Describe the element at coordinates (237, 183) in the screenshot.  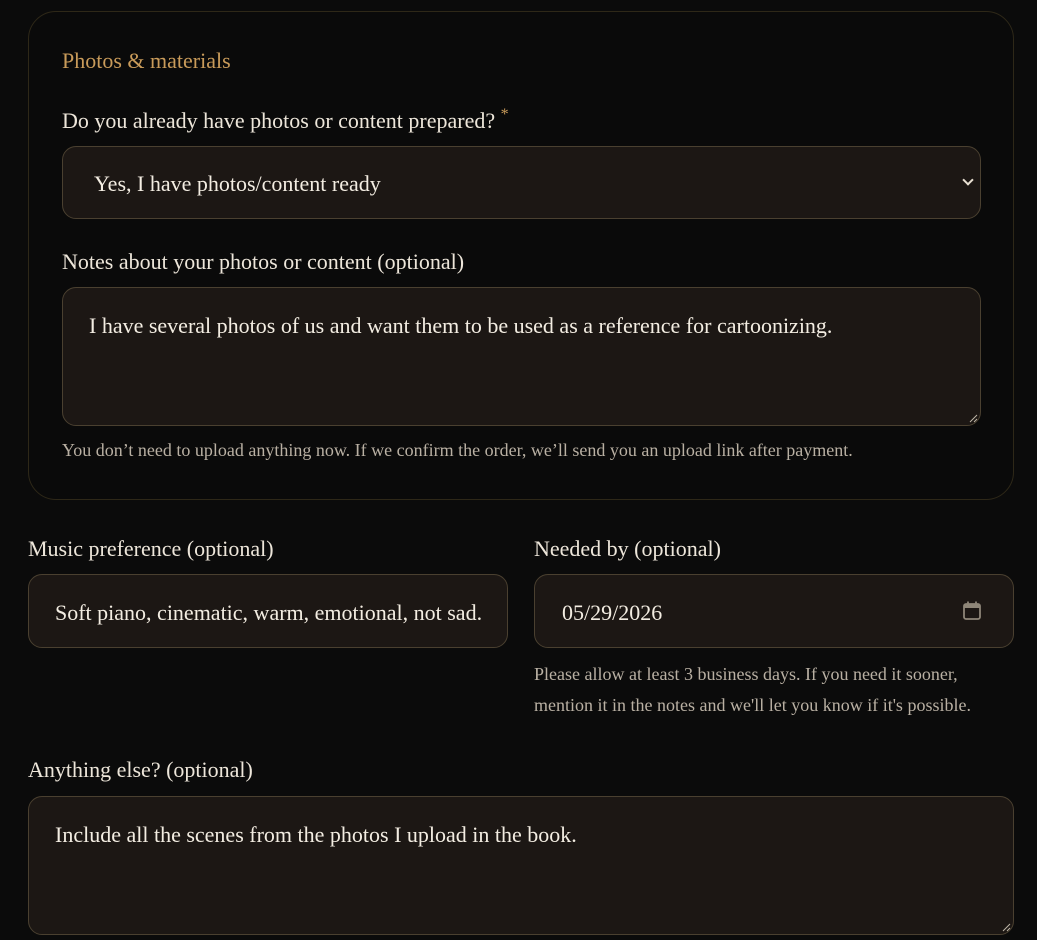
I see `photos-ready-selected-value: Yes, I have photos/content ready` at that location.